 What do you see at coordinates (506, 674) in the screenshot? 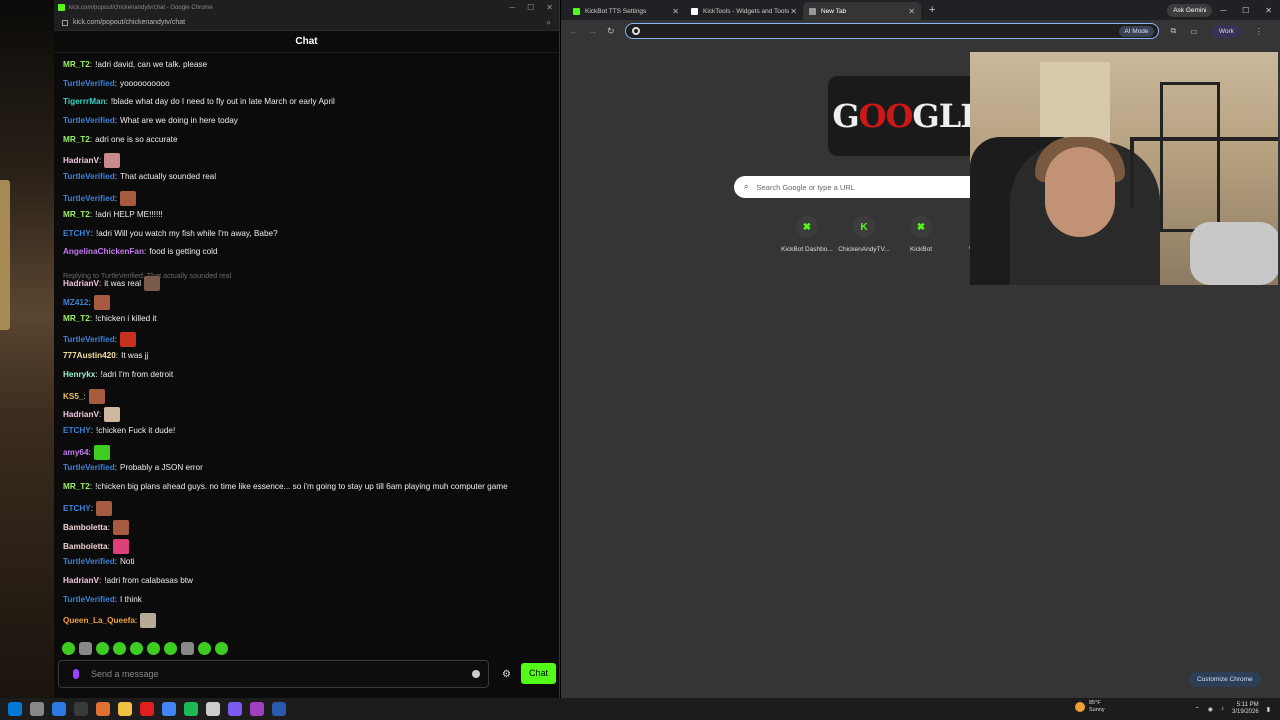
I see `gear-icon: ⚙` at bounding box center [506, 674].